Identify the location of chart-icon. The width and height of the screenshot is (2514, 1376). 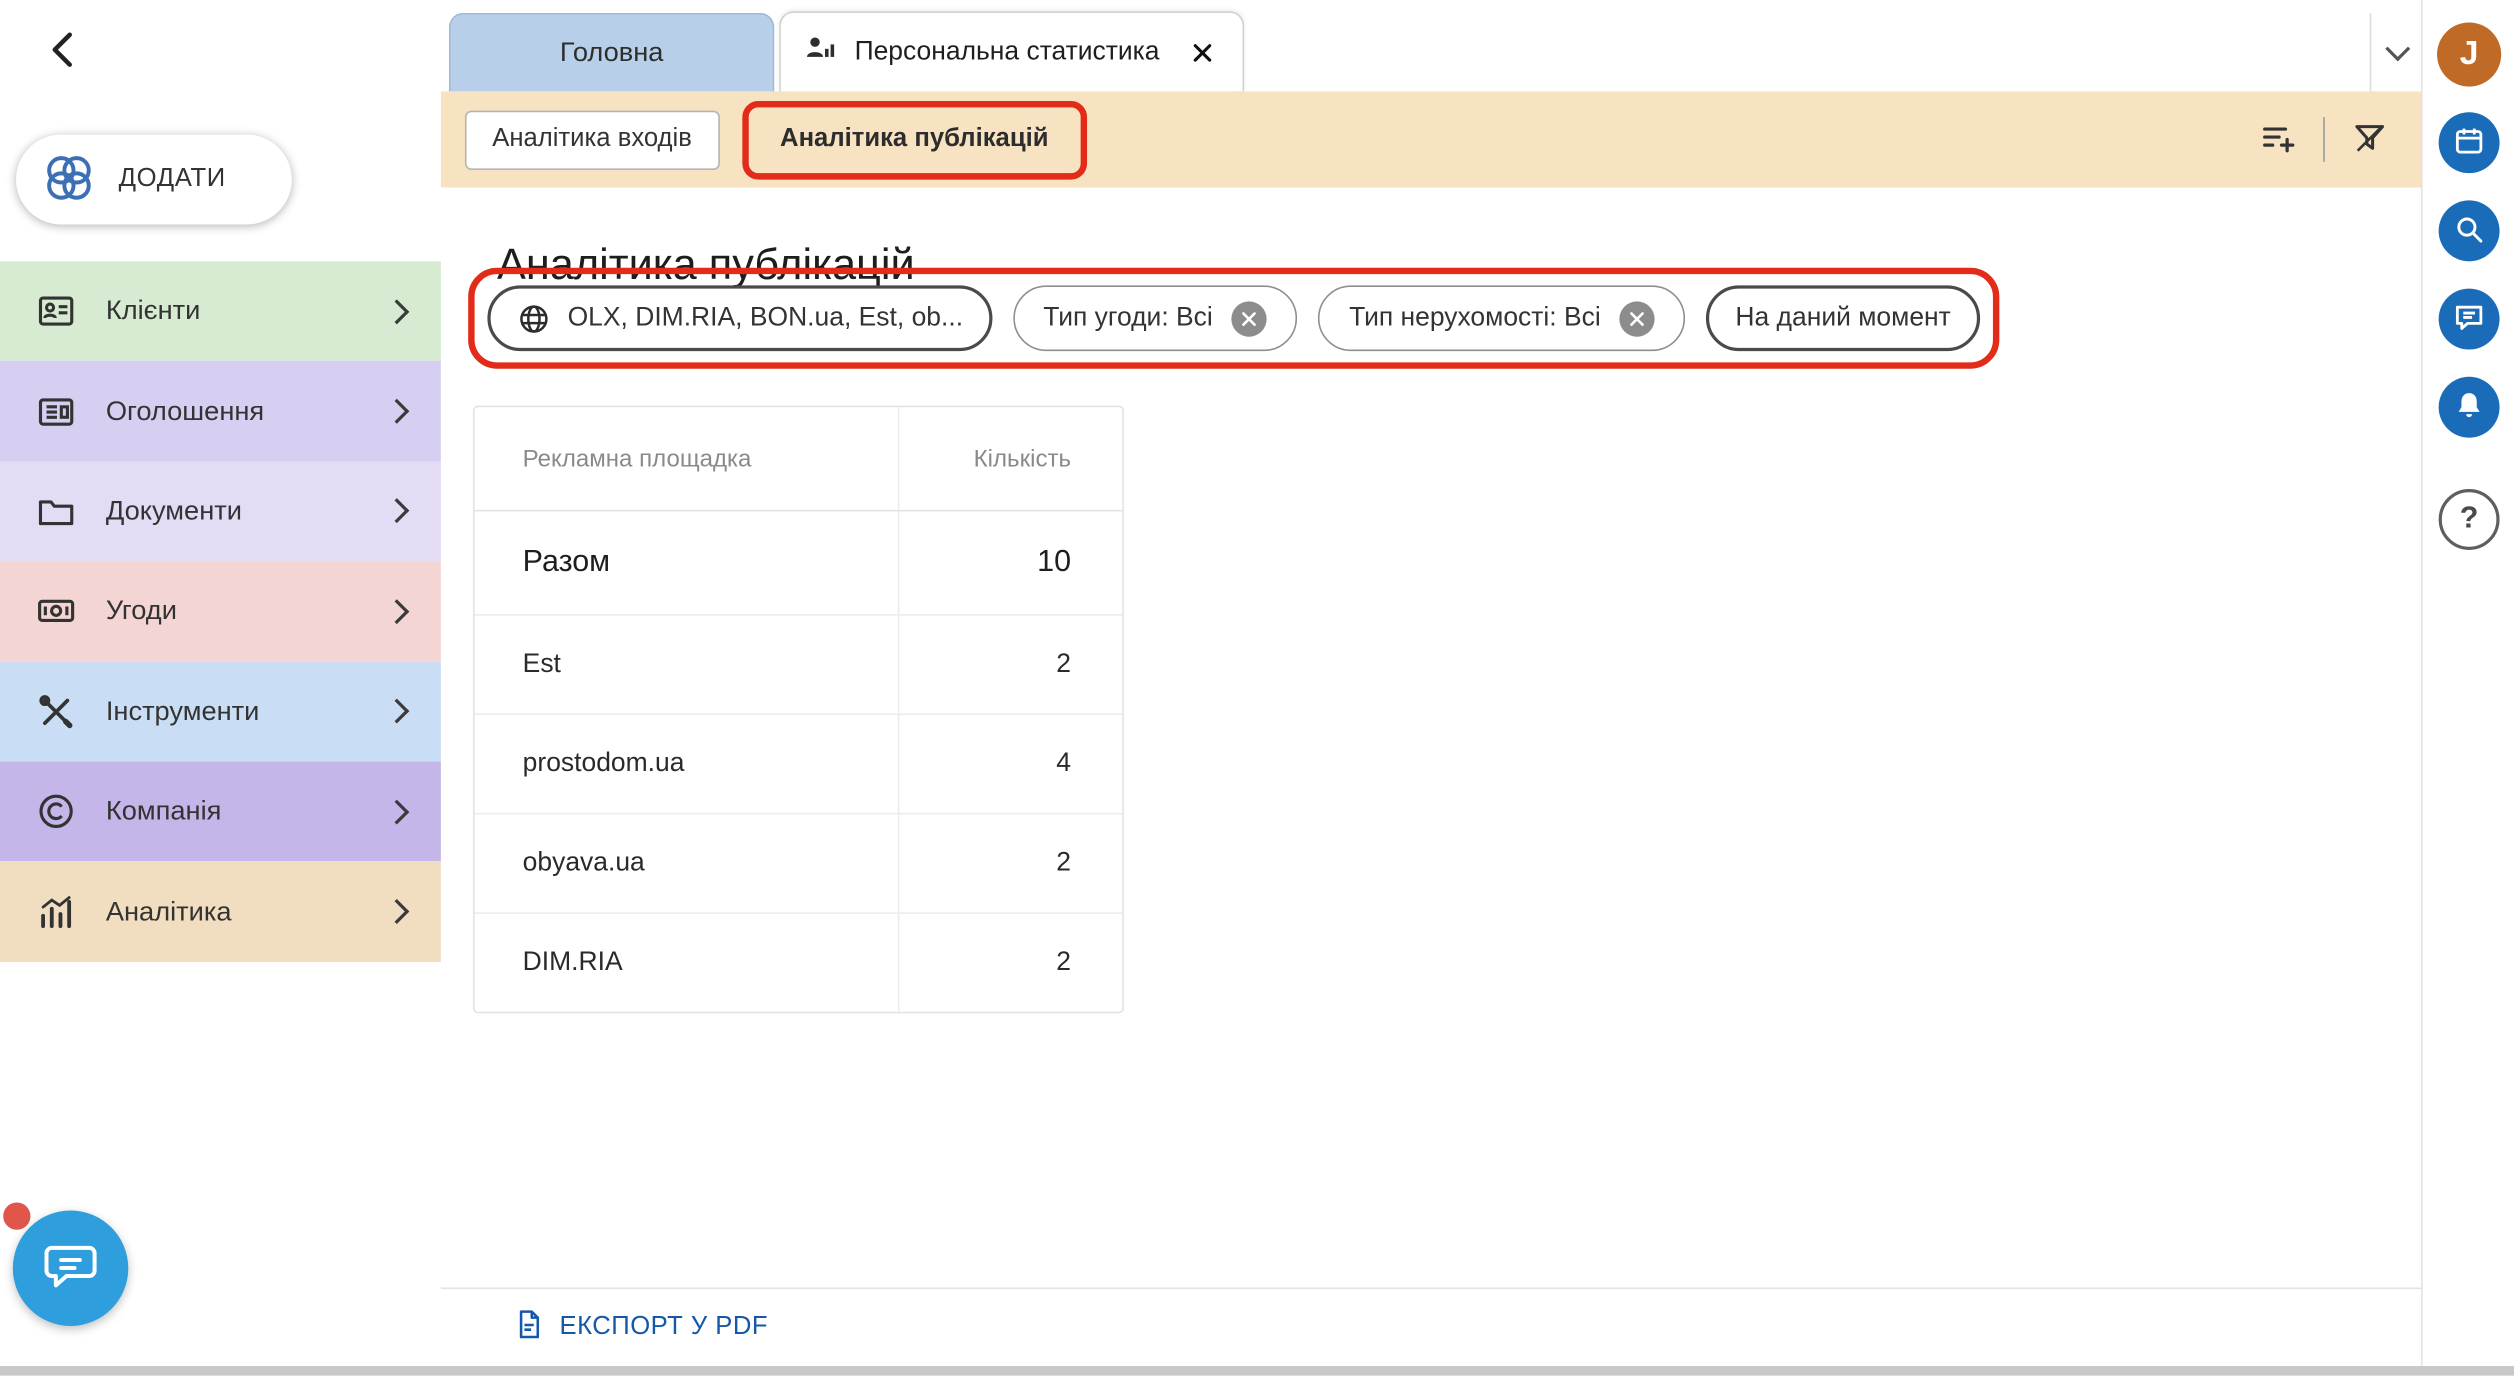
(56, 912).